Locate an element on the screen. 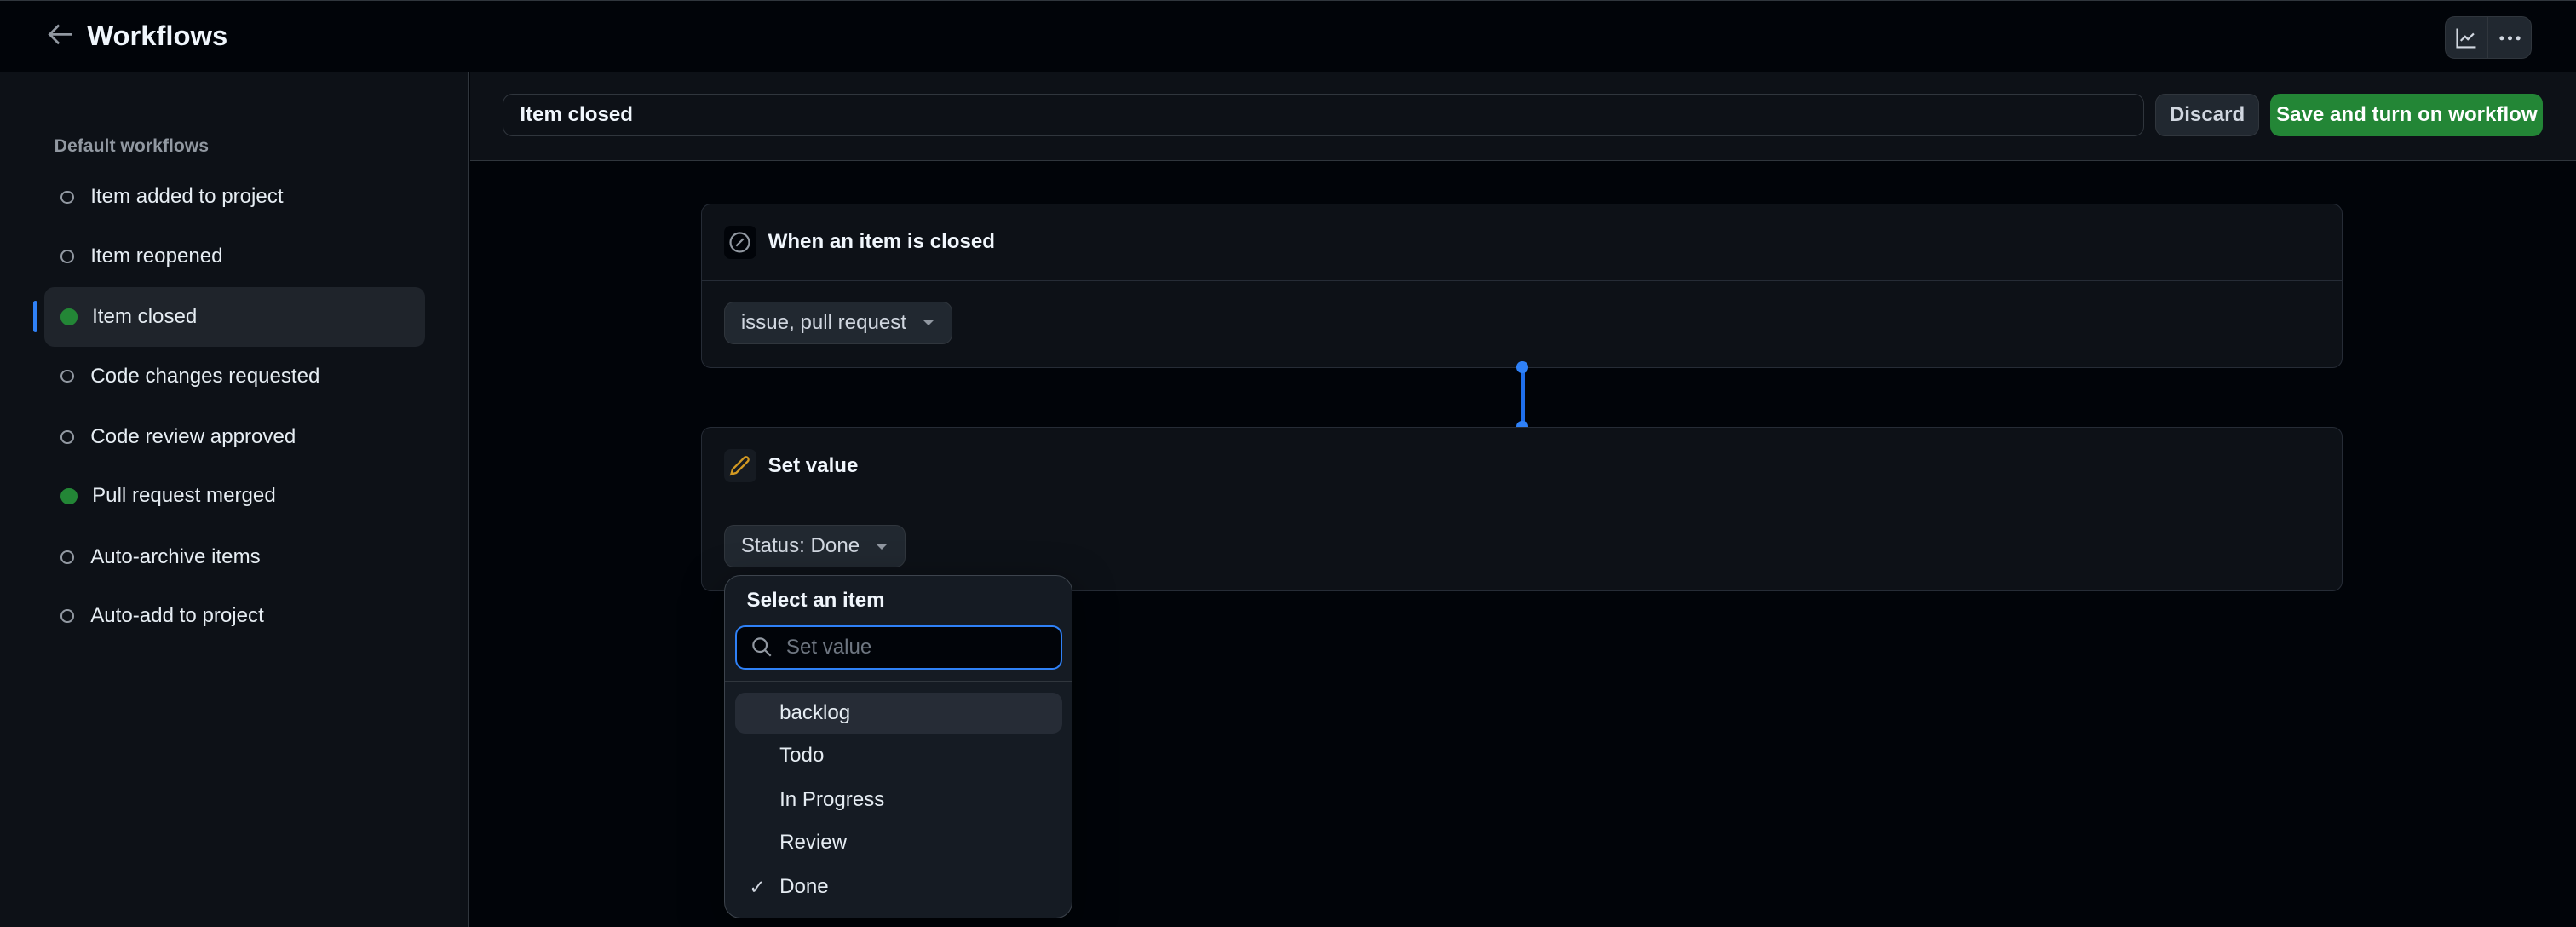  menu-option-todo: Todo is located at coordinates (899, 755).